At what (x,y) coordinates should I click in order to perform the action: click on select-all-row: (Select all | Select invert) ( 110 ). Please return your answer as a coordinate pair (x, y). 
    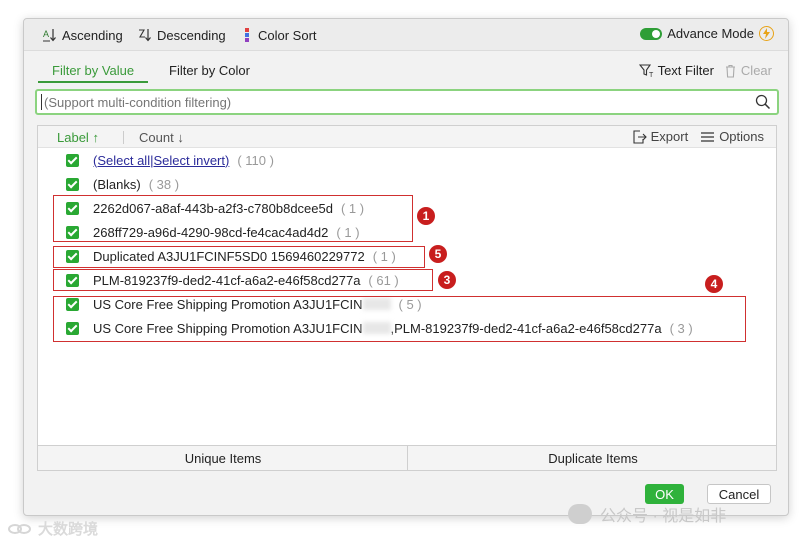
    Looking at the image, I should click on (170, 160).